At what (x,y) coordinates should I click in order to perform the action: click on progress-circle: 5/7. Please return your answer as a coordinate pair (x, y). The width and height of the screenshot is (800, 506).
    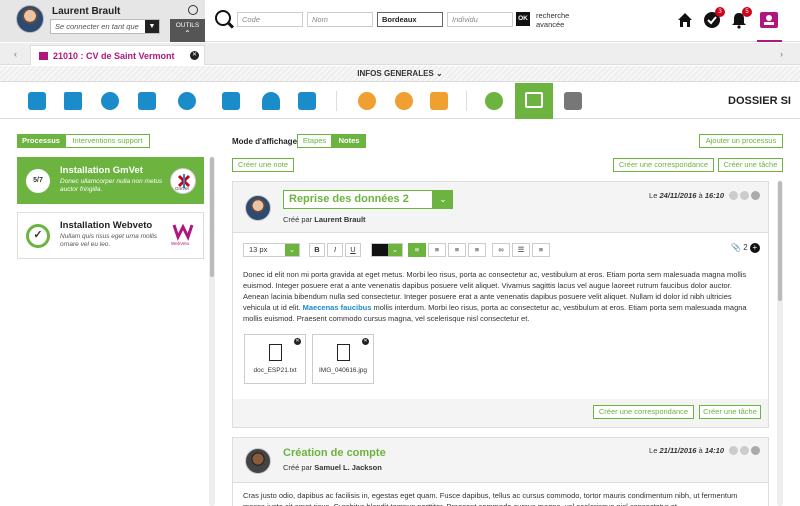
    Looking at the image, I should click on (38, 181).